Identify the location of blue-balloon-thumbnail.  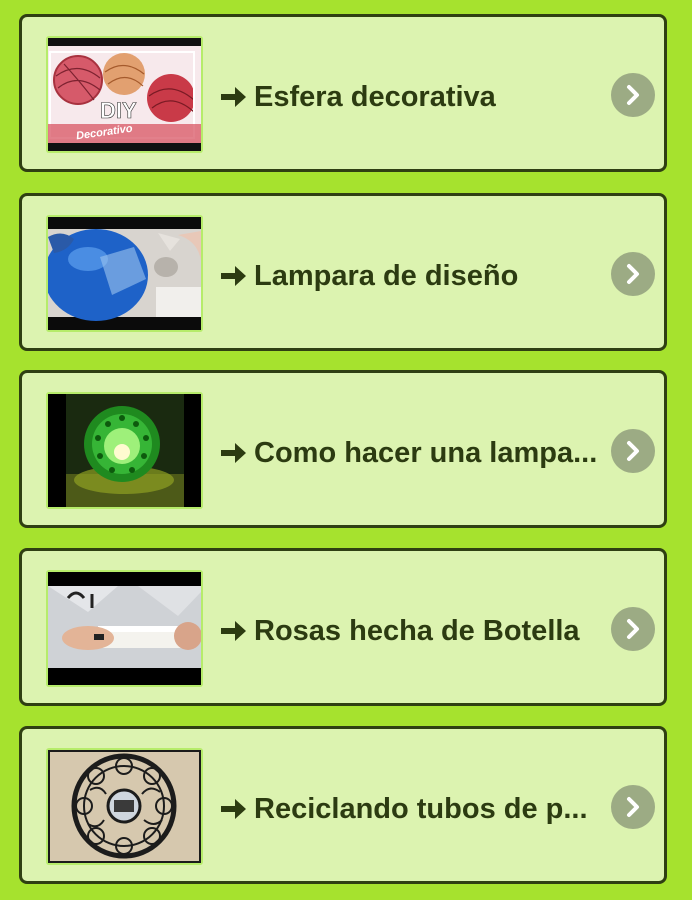
(124, 273).